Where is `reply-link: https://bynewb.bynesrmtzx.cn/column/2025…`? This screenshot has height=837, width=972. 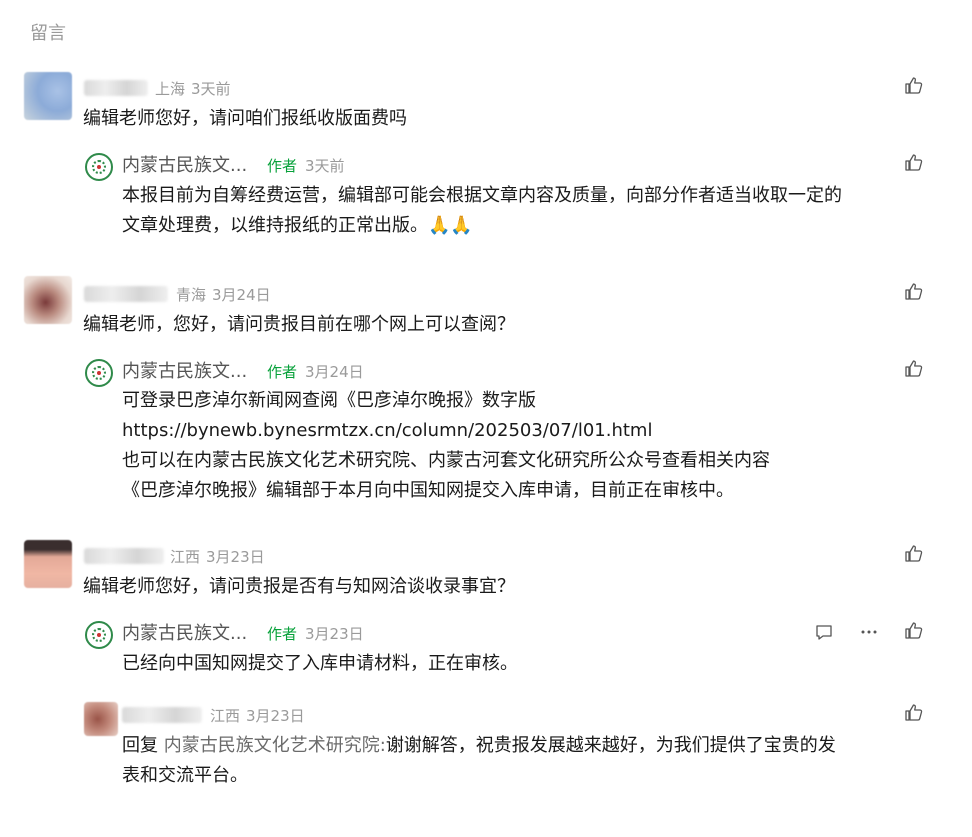 reply-link: https://bynewb.bynesrmtzx.cn/column/2025… is located at coordinates (387, 430).